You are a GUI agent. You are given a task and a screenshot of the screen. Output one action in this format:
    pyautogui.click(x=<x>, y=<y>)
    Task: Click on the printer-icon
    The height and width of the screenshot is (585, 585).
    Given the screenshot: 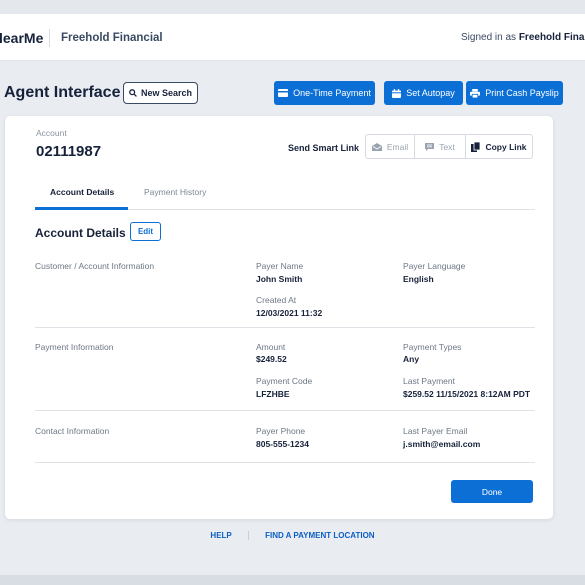 What is the action you would take?
    pyautogui.click(x=475, y=93)
    